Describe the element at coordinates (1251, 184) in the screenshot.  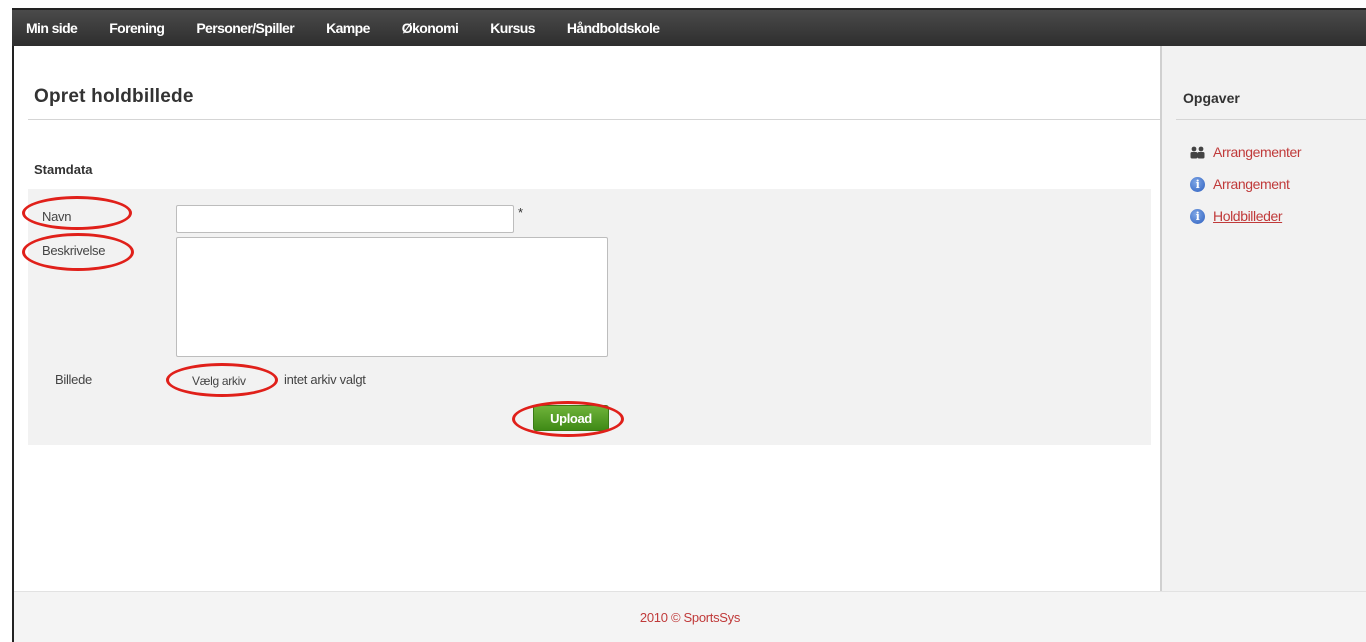
I see `task-label: Arrangement` at that location.